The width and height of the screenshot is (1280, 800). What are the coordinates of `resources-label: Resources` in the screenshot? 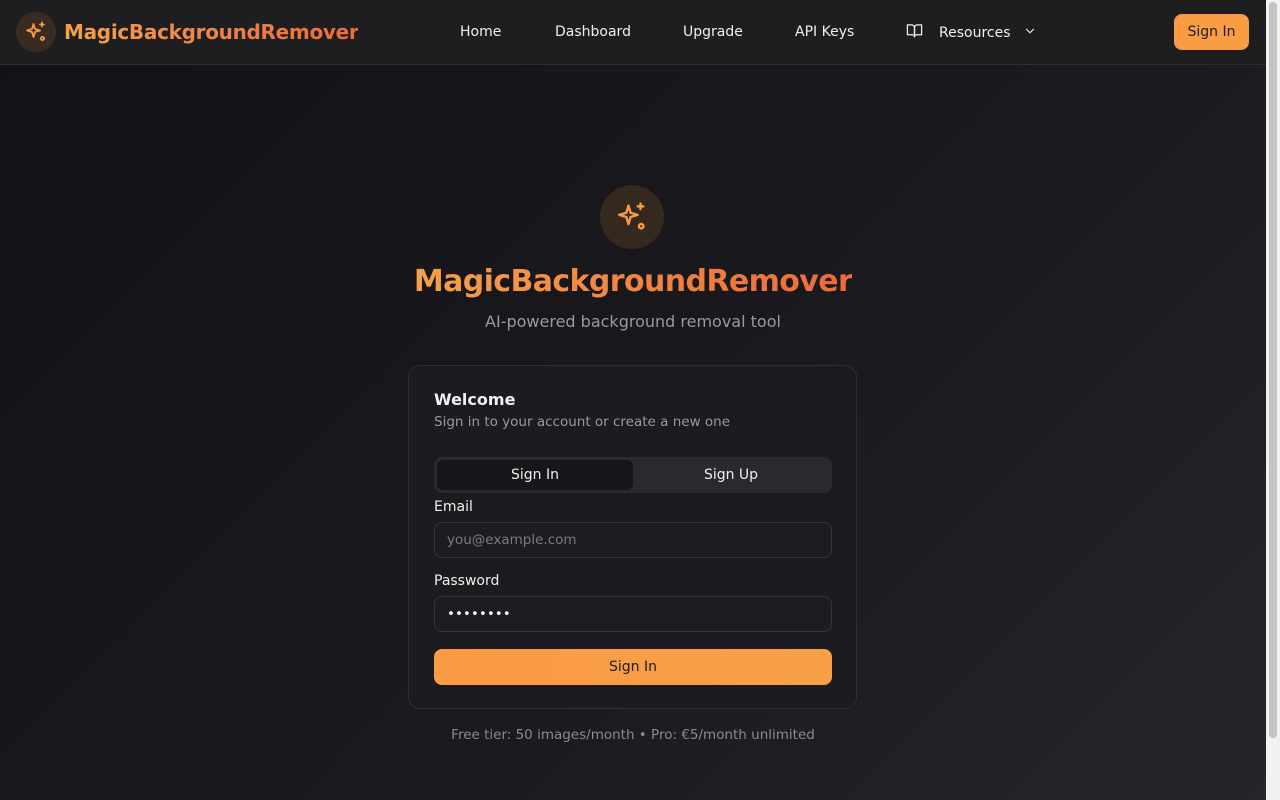 It's located at (975, 32).